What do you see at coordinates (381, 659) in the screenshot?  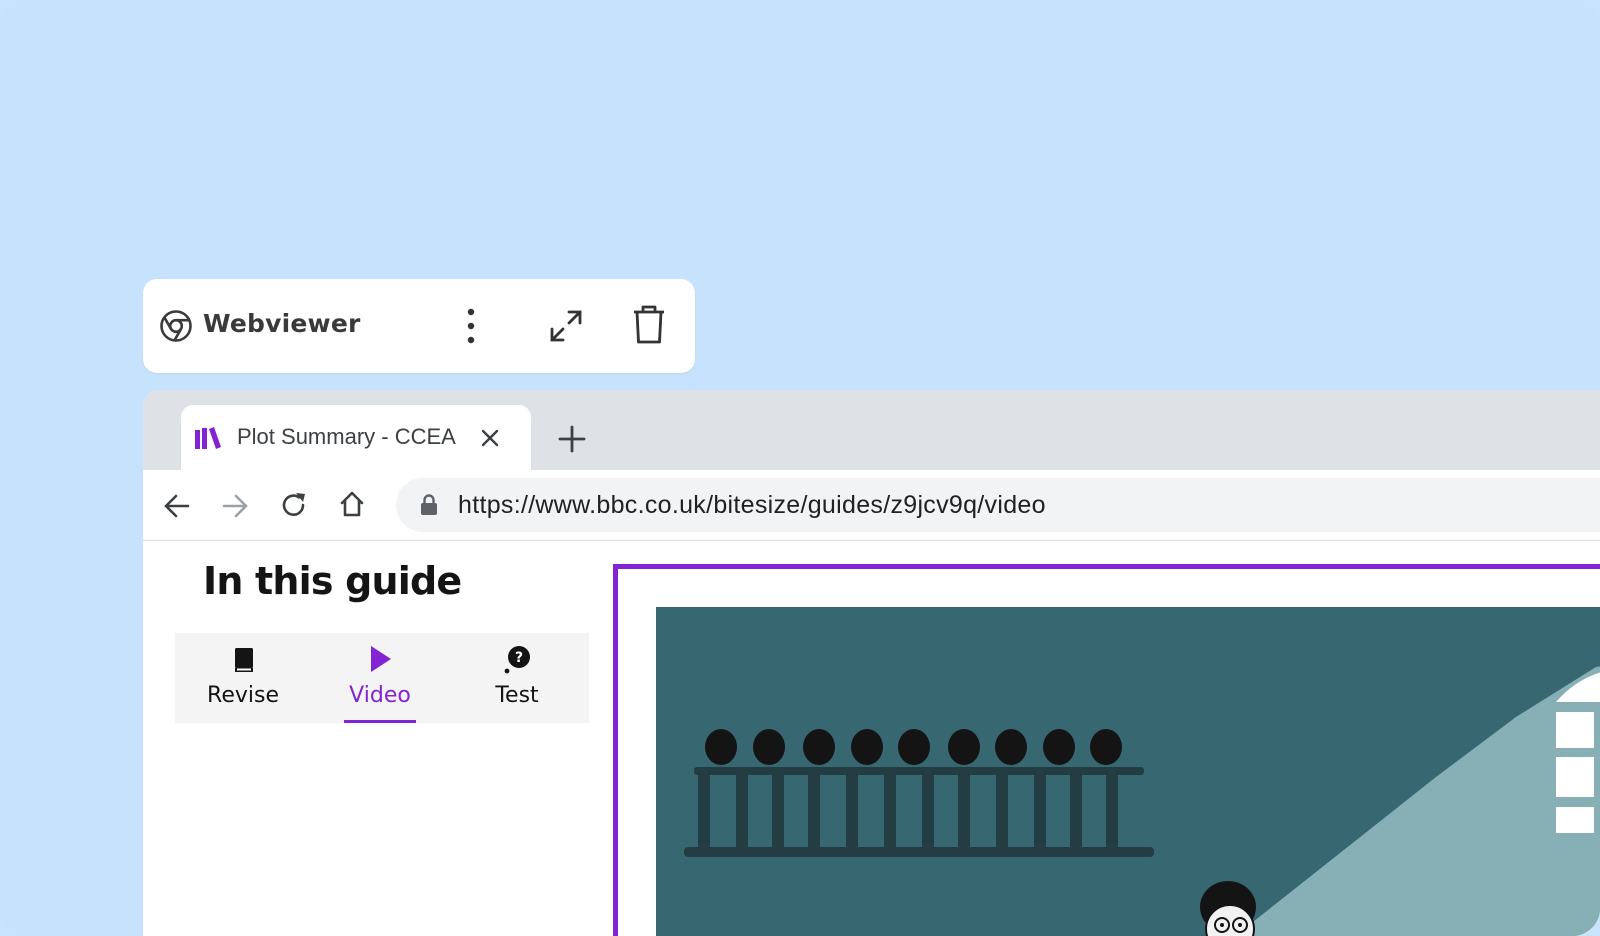 I see `play-icon` at bounding box center [381, 659].